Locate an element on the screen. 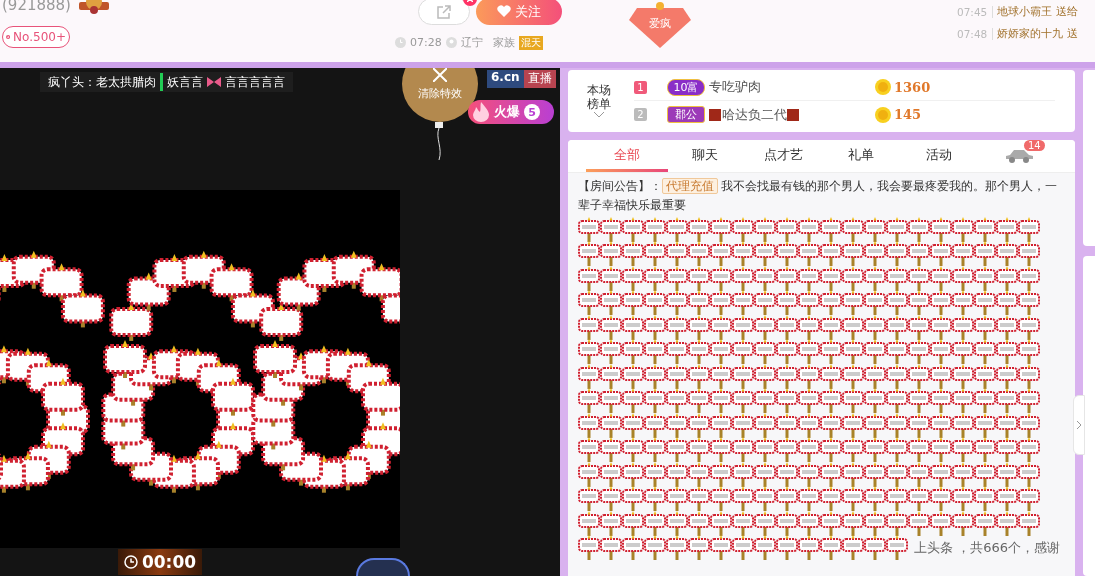  leaderboard-title: 榜单 is located at coordinates (599, 104).